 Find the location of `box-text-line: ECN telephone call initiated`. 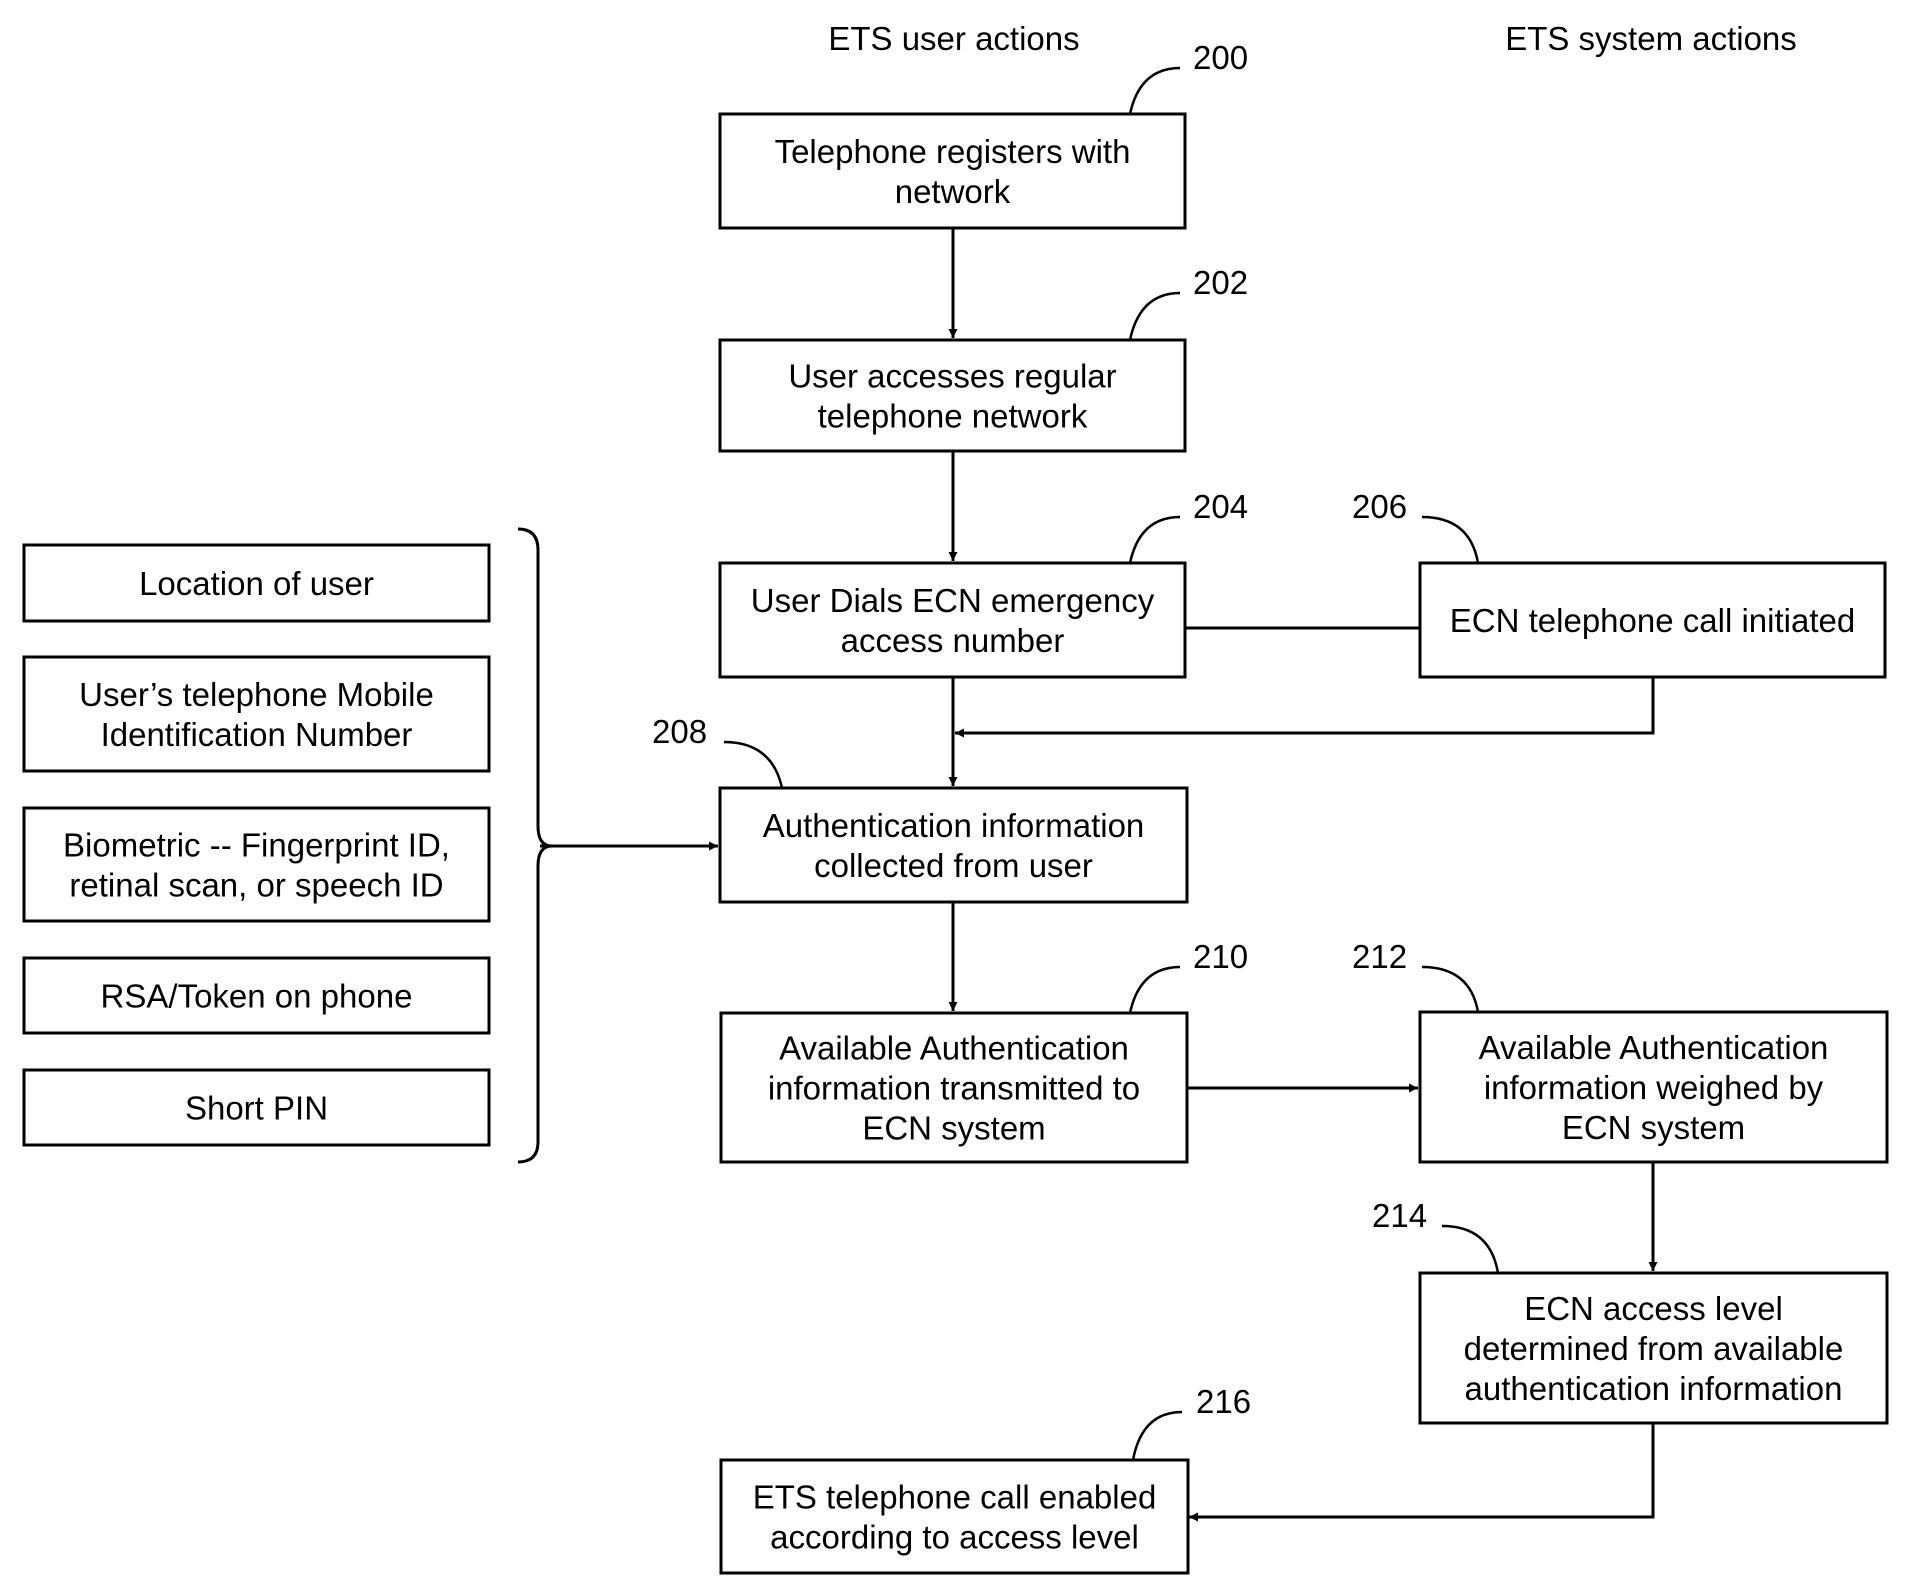

box-text-line: ECN telephone call initiated is located at coordinates (1652, 620).